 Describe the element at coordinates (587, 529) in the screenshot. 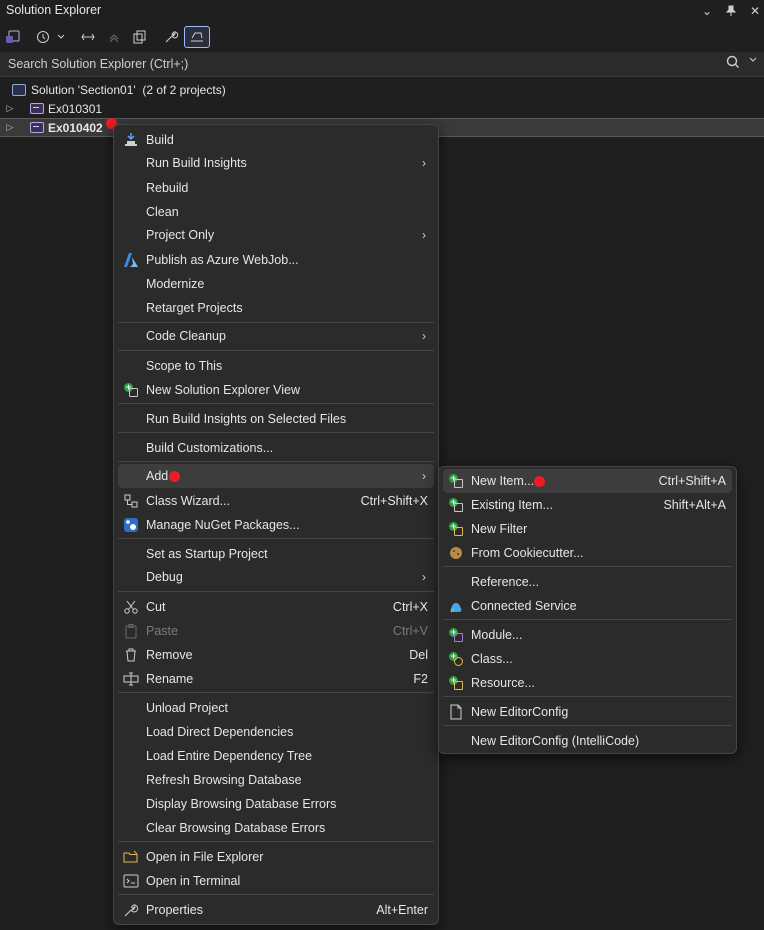

I see `submenu-item-new-filter: + New Filter` at that location.